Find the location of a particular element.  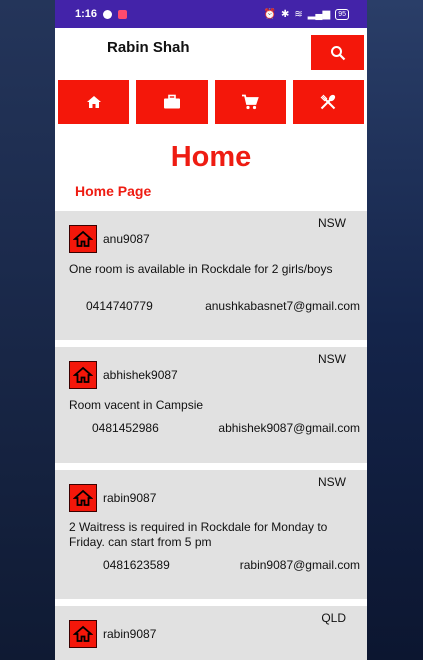

post-state: QLD is located at coordinates (333, 618).